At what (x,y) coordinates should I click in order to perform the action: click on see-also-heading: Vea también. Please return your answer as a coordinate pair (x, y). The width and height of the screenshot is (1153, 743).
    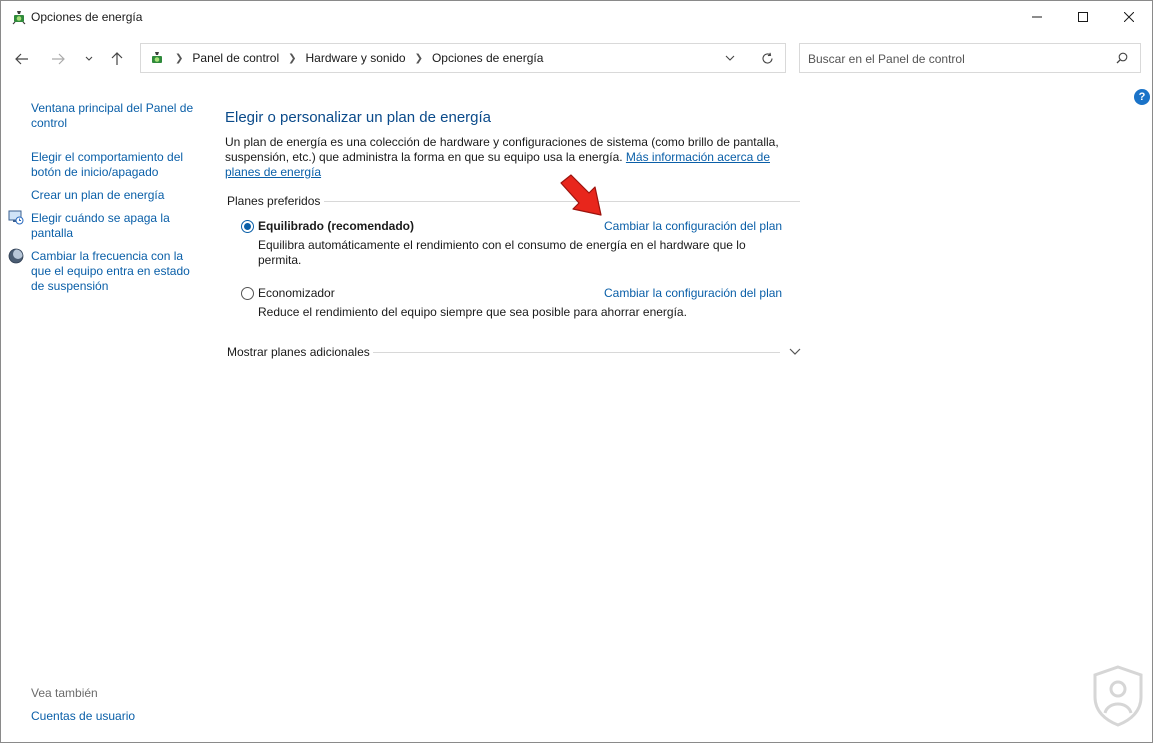
    Looking at the image, I should click on (64, 693).